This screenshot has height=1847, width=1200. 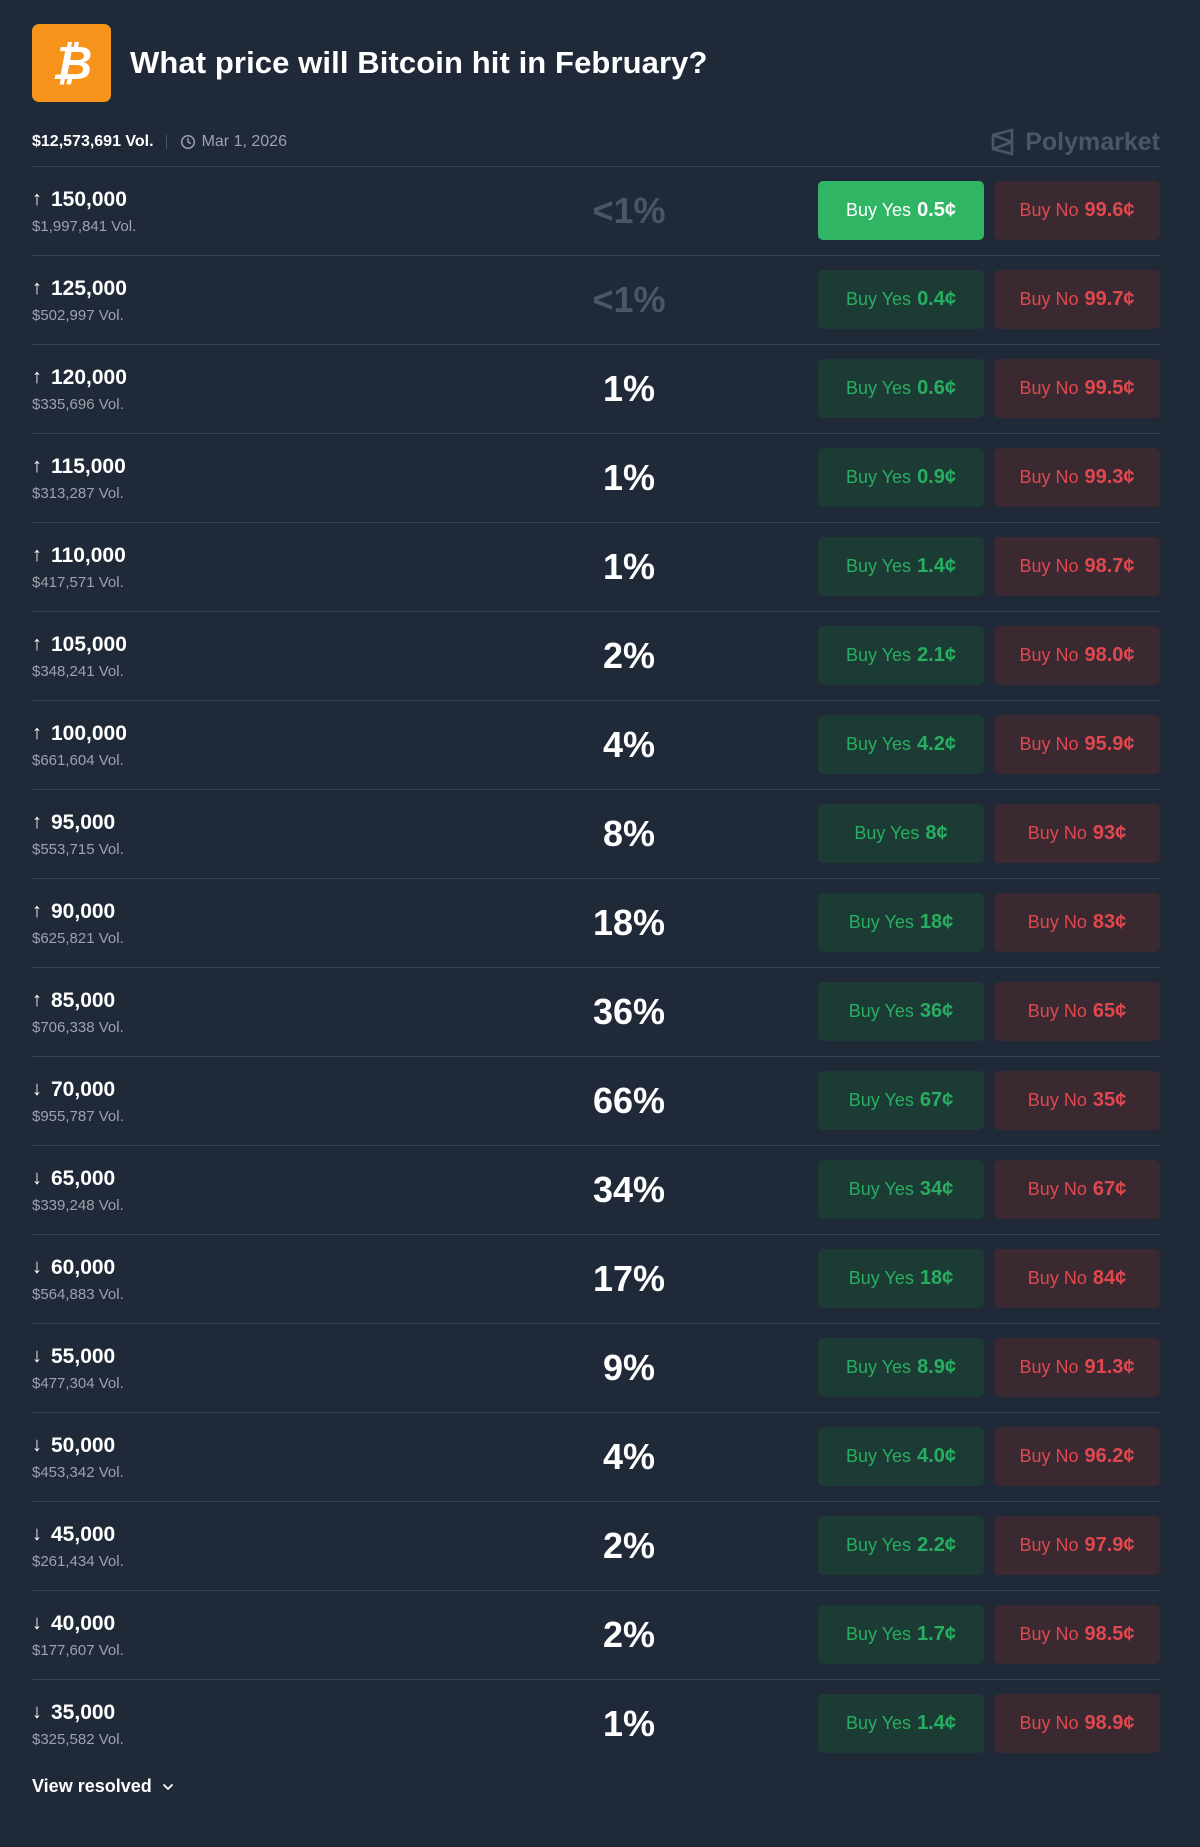 What do you see at coordinates (901, 1189) in the screenshot?
I see `buy-yes-button: Buy Yes 34¢` at bounding box center [901, 1189].